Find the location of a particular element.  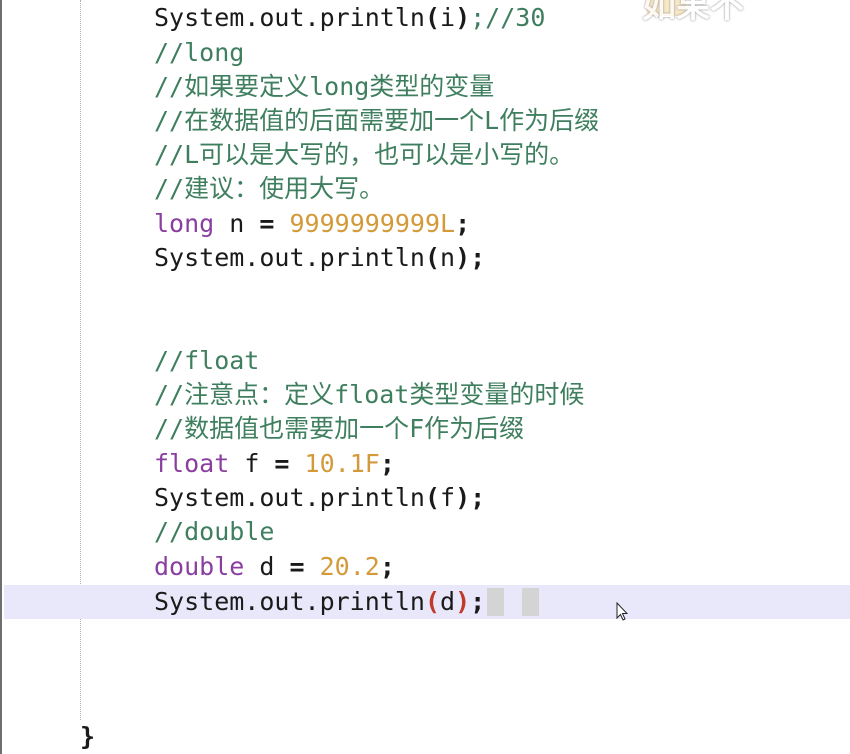

closing-brace: } is located at coordinates (87, 737).